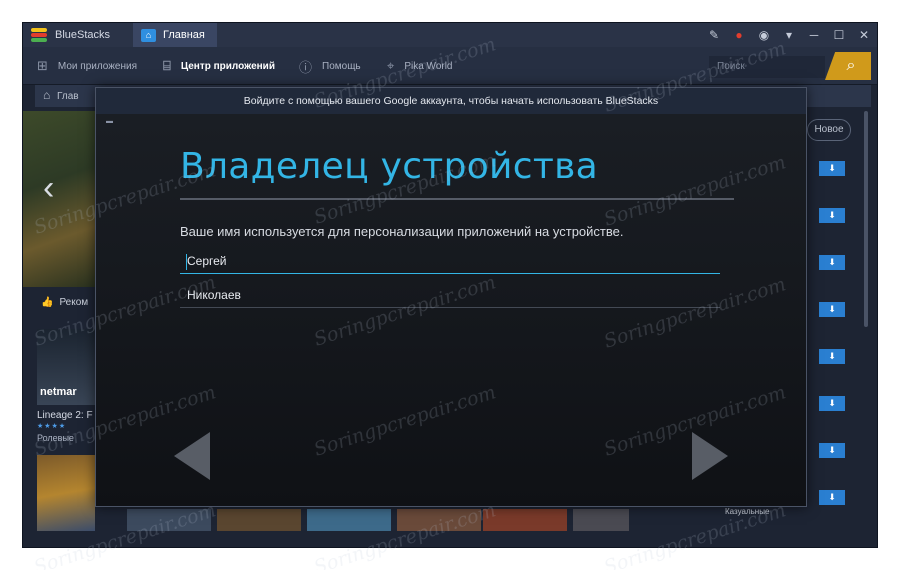  I want to click on rating-stars-icon: ★★★★, so click(52, 426).